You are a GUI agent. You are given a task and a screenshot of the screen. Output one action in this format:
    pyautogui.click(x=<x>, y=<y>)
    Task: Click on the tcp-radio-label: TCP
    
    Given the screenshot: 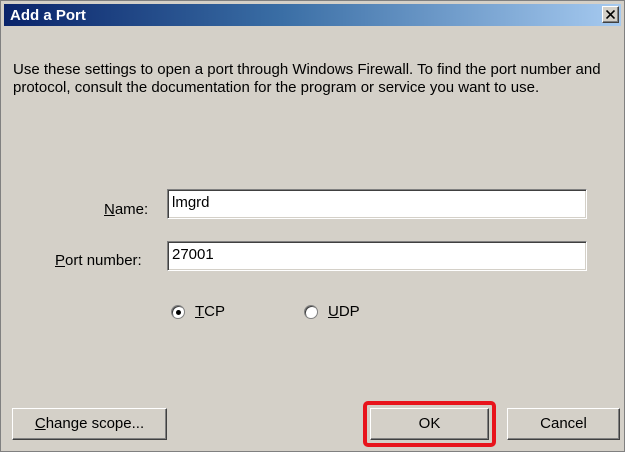 What is the action you would take?
    pyautogui.click(x=210, y=311)
    